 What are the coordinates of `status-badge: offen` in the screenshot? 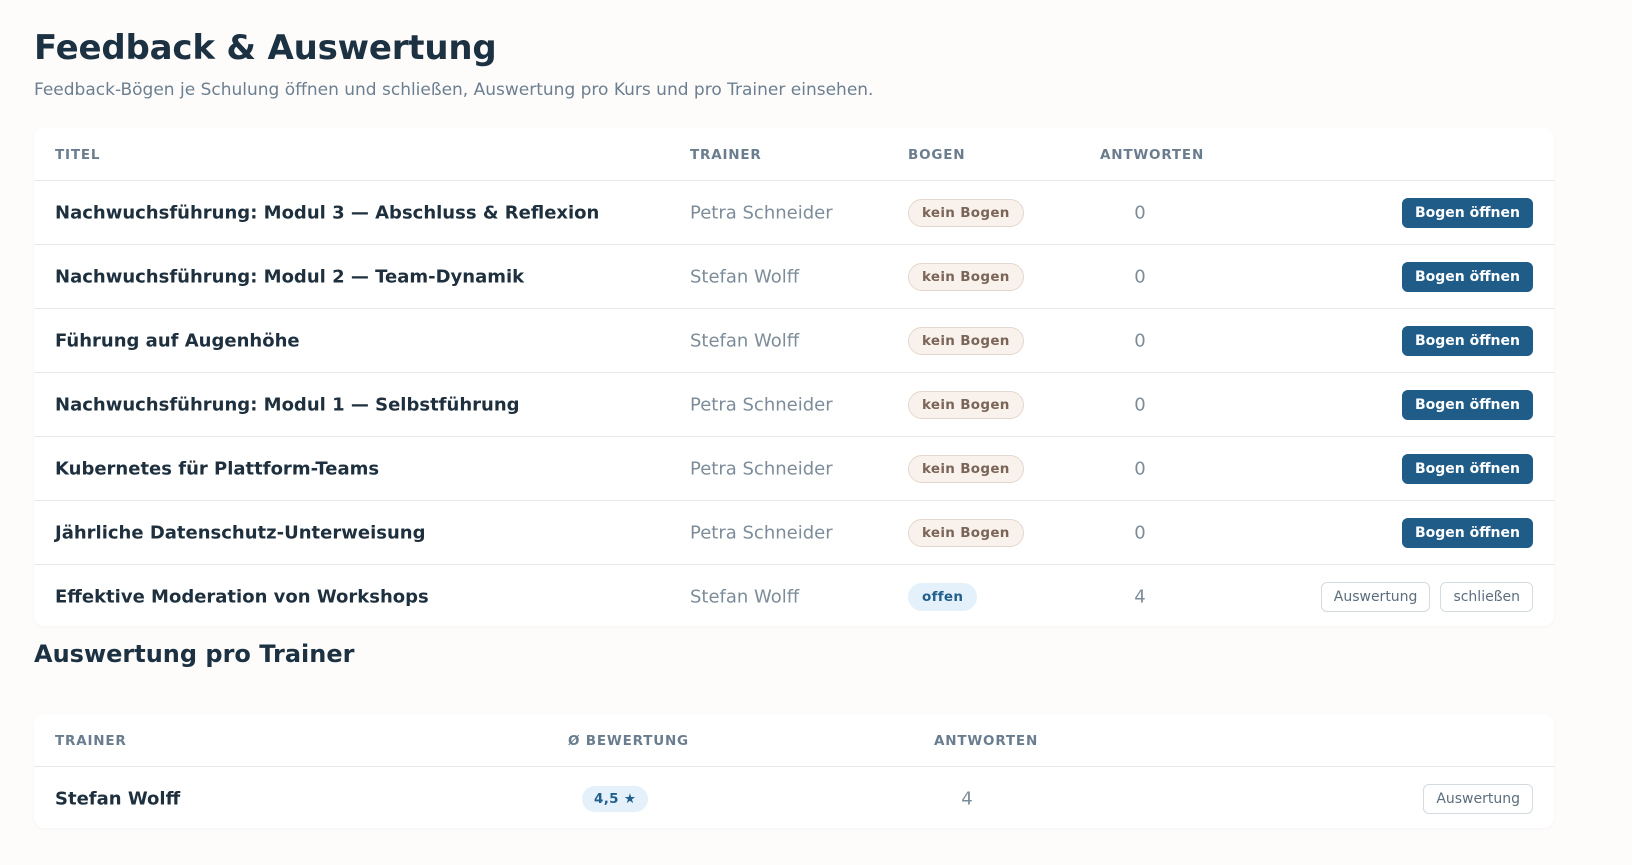 It's located at (943, 596).